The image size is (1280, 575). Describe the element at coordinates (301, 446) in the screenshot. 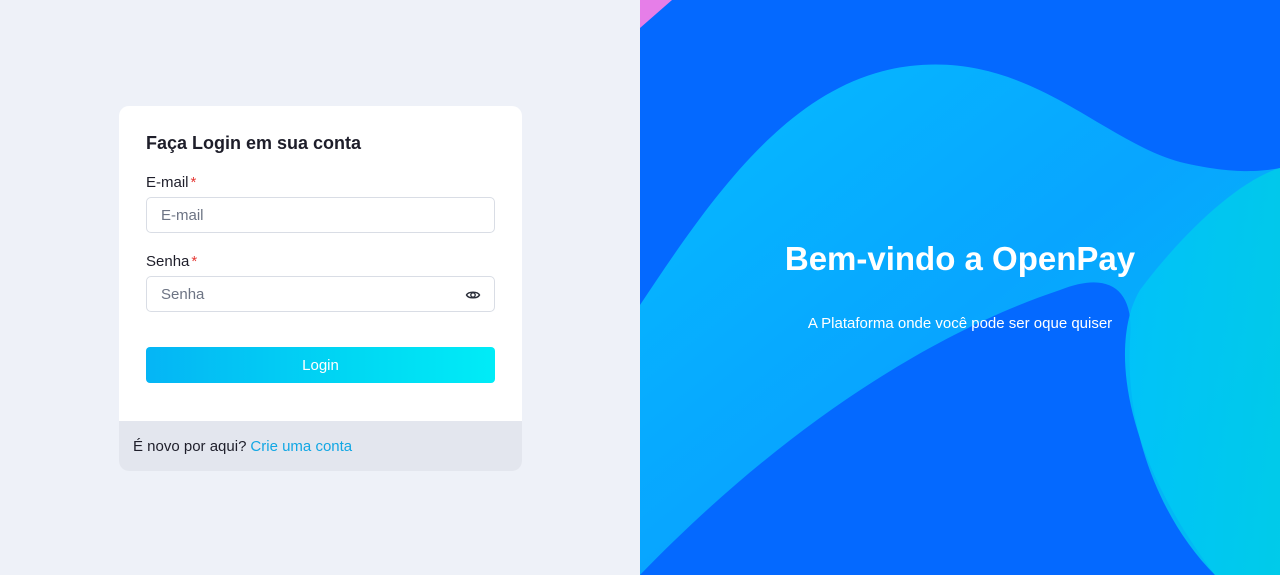

I see `create-account-link: Crie uma conta` at that location.